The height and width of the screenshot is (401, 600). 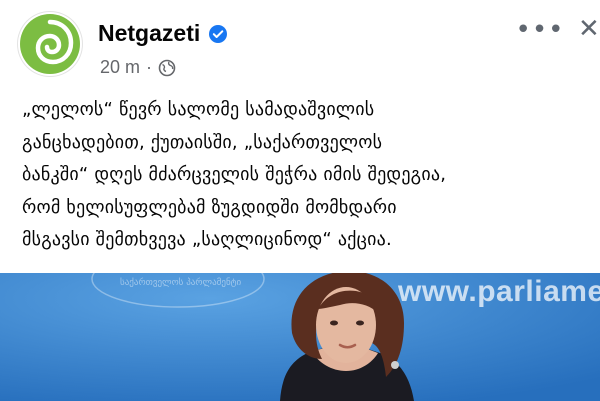 I want to click on more-options-button: •••, so click(x=540, y=30).